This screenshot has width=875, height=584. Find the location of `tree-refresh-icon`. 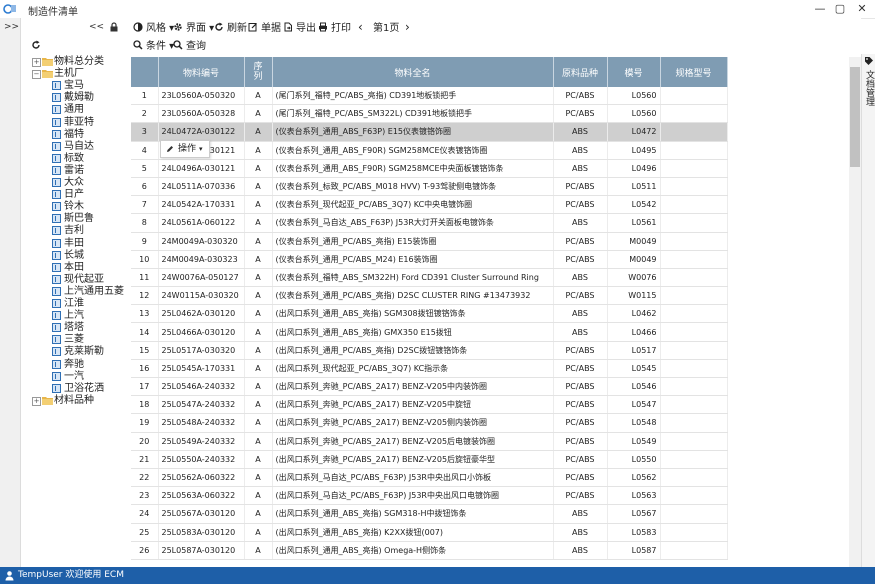

tree-refresh-icon is located at coordinates (36, 45).